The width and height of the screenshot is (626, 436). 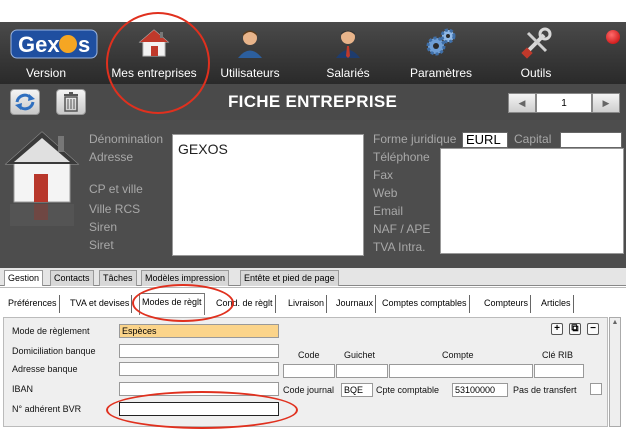 What do you see at coordinates (388, 211) in the screenshot?
I see `label-email: Email` at bounding box center [388, 211].